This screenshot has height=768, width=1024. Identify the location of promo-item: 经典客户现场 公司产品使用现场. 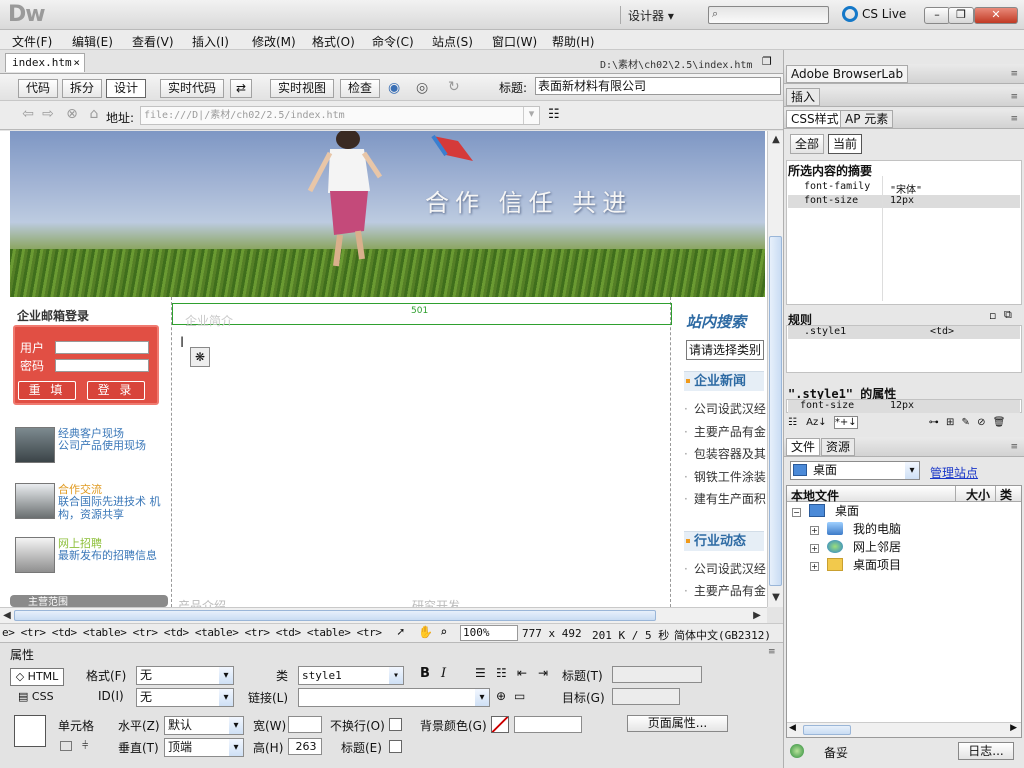
(91, 446).